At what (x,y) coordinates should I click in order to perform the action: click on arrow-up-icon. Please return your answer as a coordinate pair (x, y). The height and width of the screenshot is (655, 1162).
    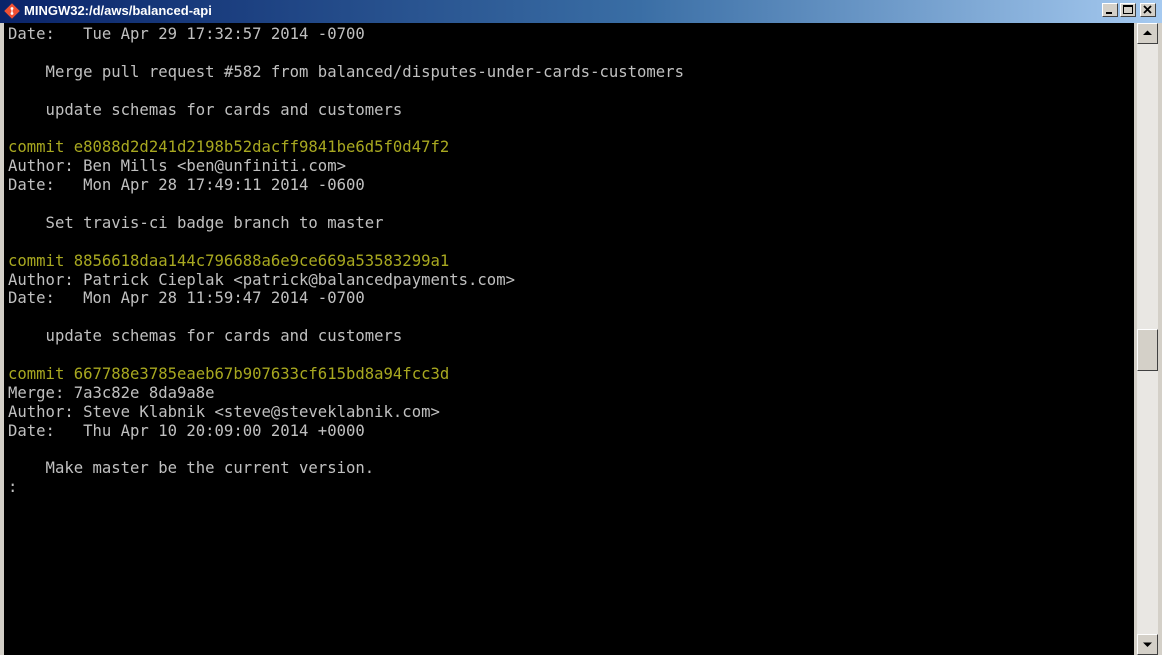
    Looking at the image, I should click on (1147, 32).